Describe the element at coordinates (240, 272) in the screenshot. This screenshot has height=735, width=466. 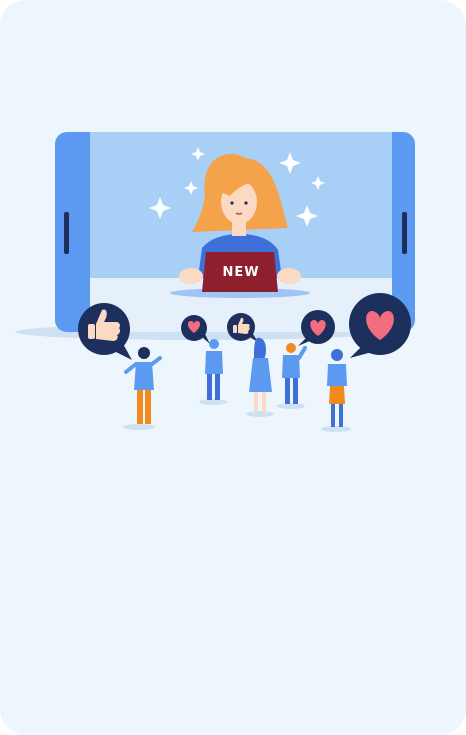
I see `laptop-label: NEW` at that location.